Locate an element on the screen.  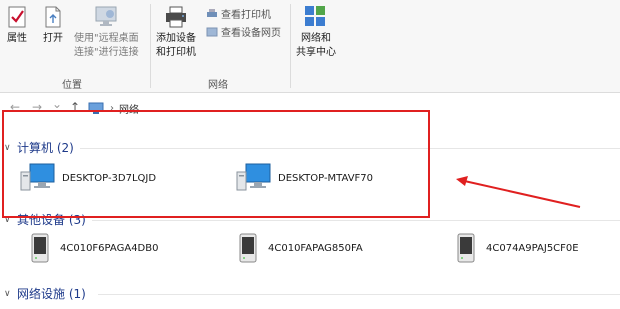
view-printers-icon is located at coordinates (212, 12).